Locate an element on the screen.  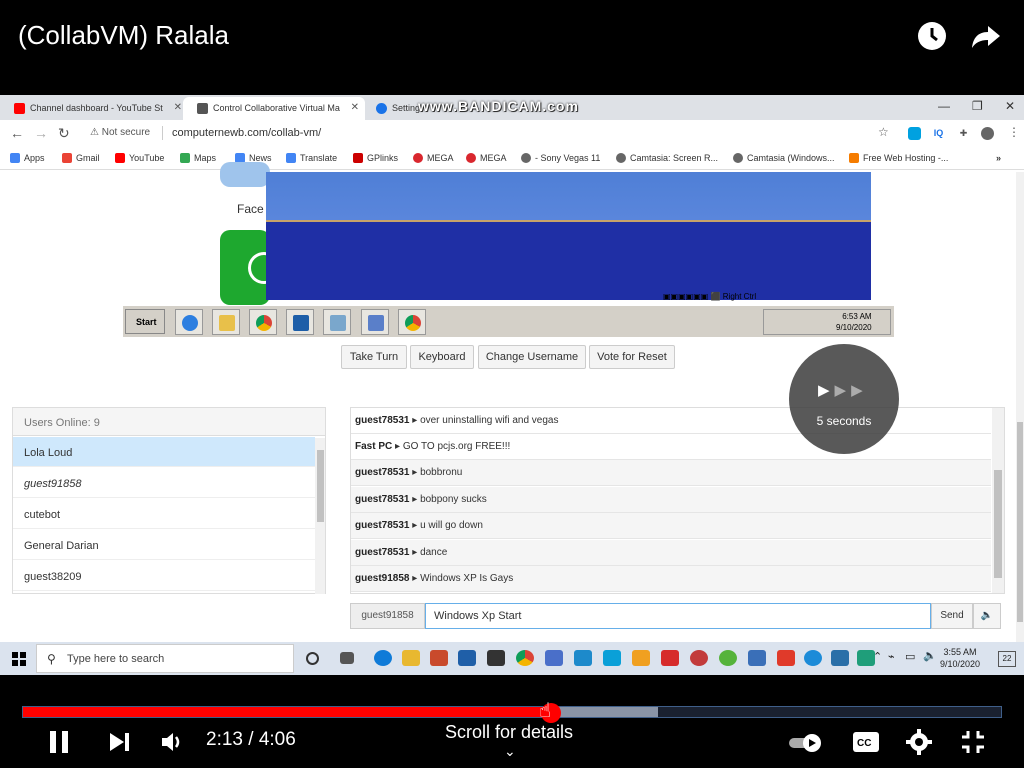
volume-icon: 🔈 is located at coordinates (930, 655).